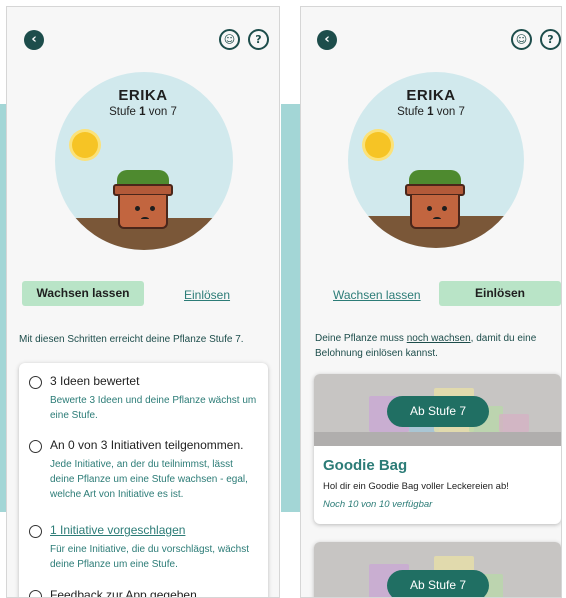 The image size is (566, 598). Describe the element at coordinates (439, 338) in the screenshot. I see `intro-link: noch wachsen` at that location.